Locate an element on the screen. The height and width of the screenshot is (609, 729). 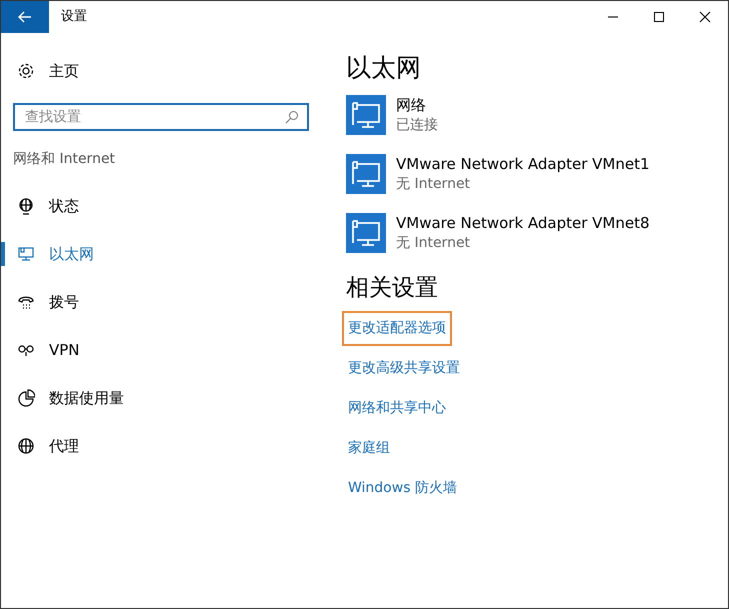
back-arrow-icon is located at coordinates (25, 17).